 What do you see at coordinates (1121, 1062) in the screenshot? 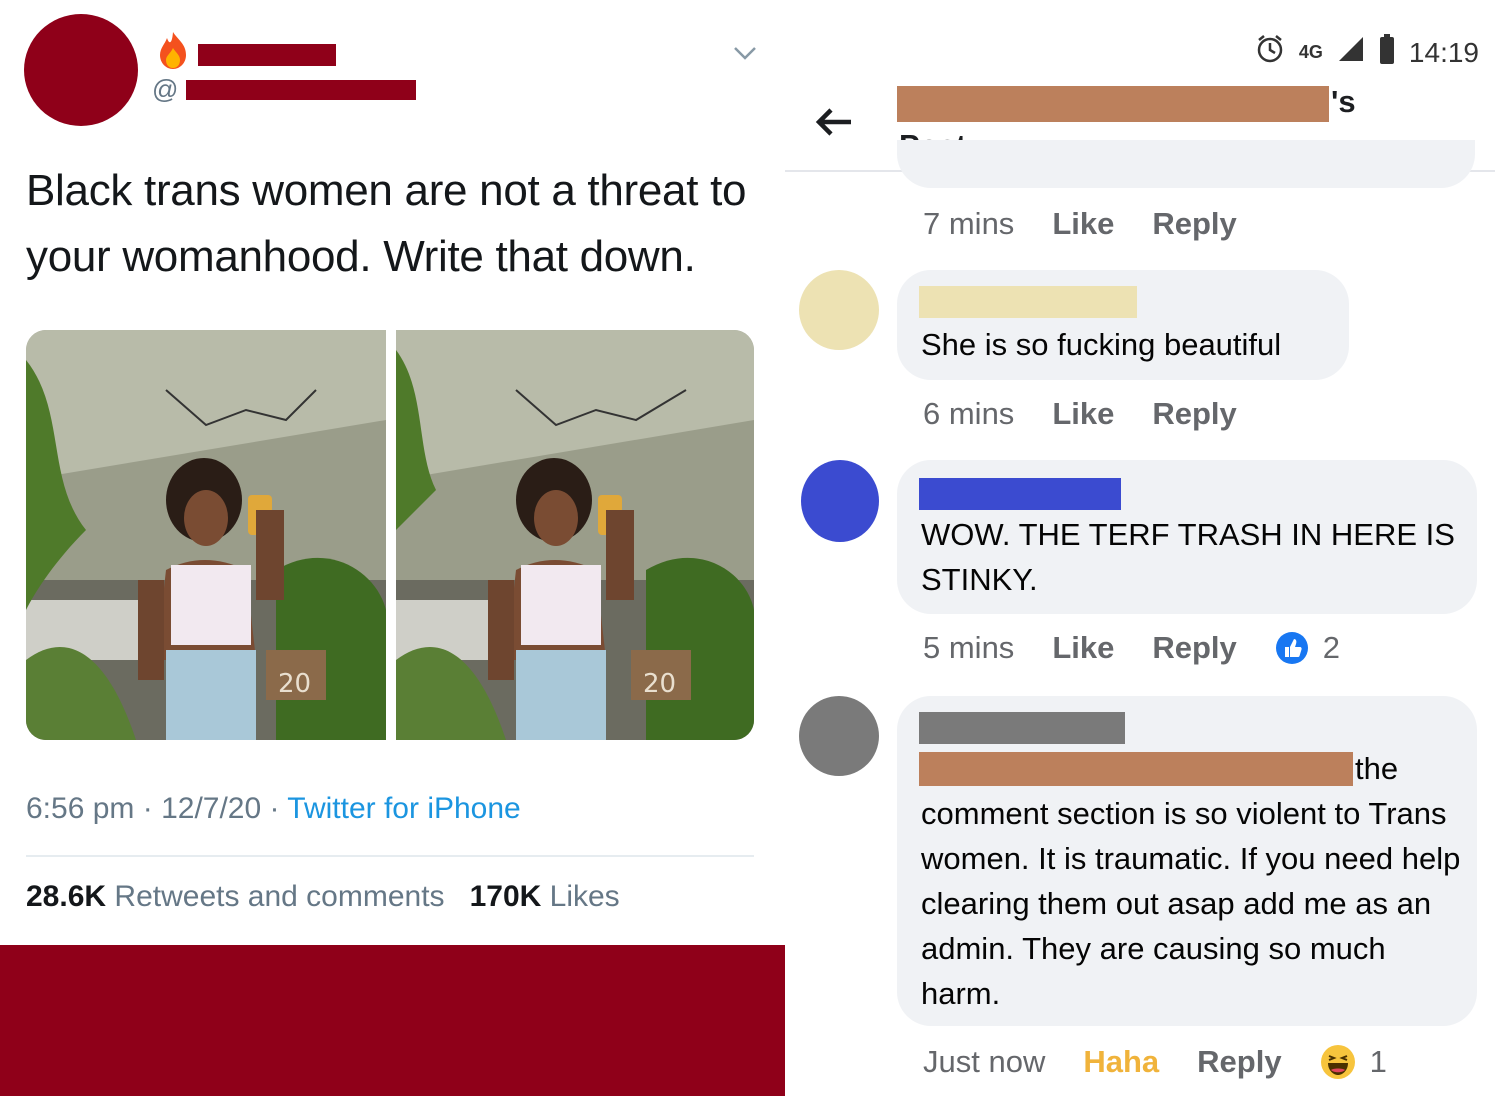
I see `haha-reaction-button: Haha` at bounding box center [1121, 1062].